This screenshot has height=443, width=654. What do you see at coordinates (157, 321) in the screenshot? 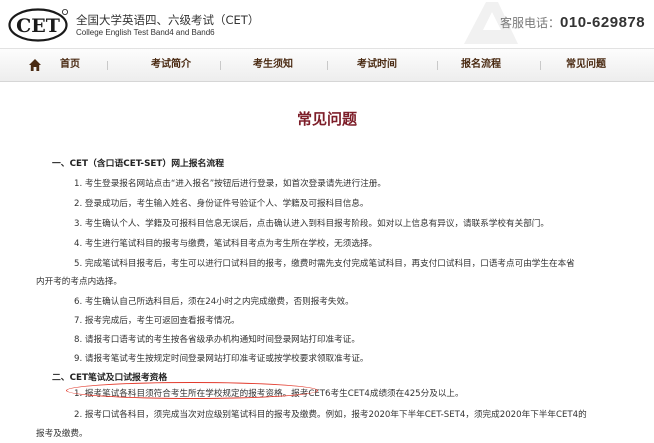
I see `list-item: 7. 报考完成后，考生可返回查看报考情况。` at bounding box center [157, 321].